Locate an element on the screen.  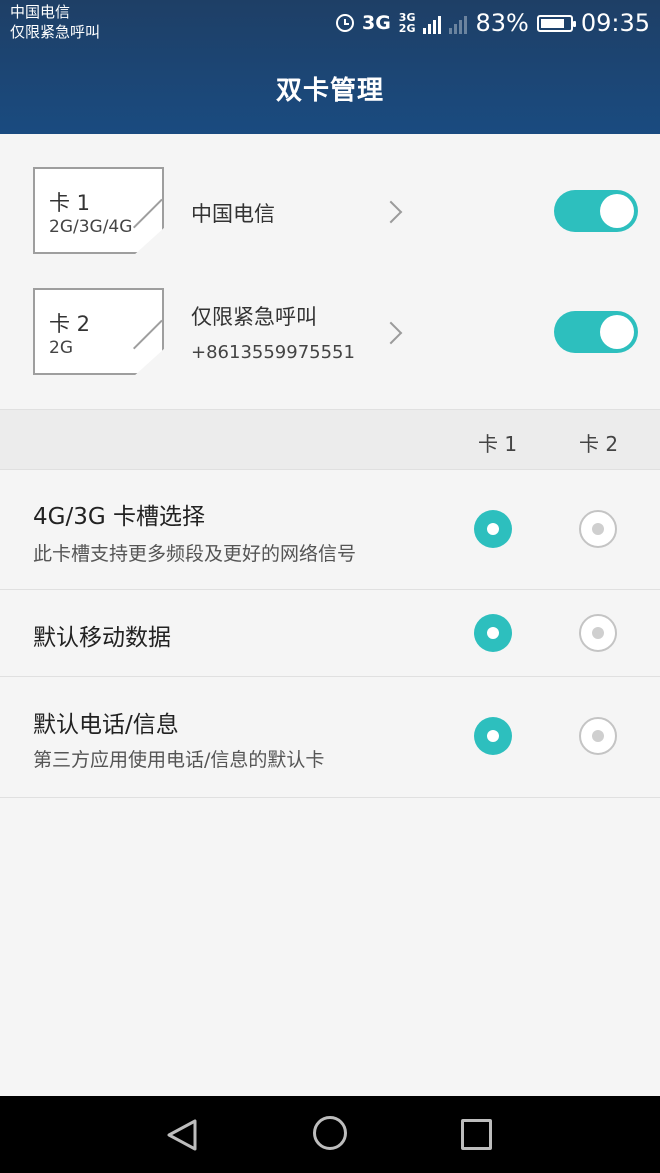
setting-title: 默认电话/信息 is located at coordinates (106, 725).